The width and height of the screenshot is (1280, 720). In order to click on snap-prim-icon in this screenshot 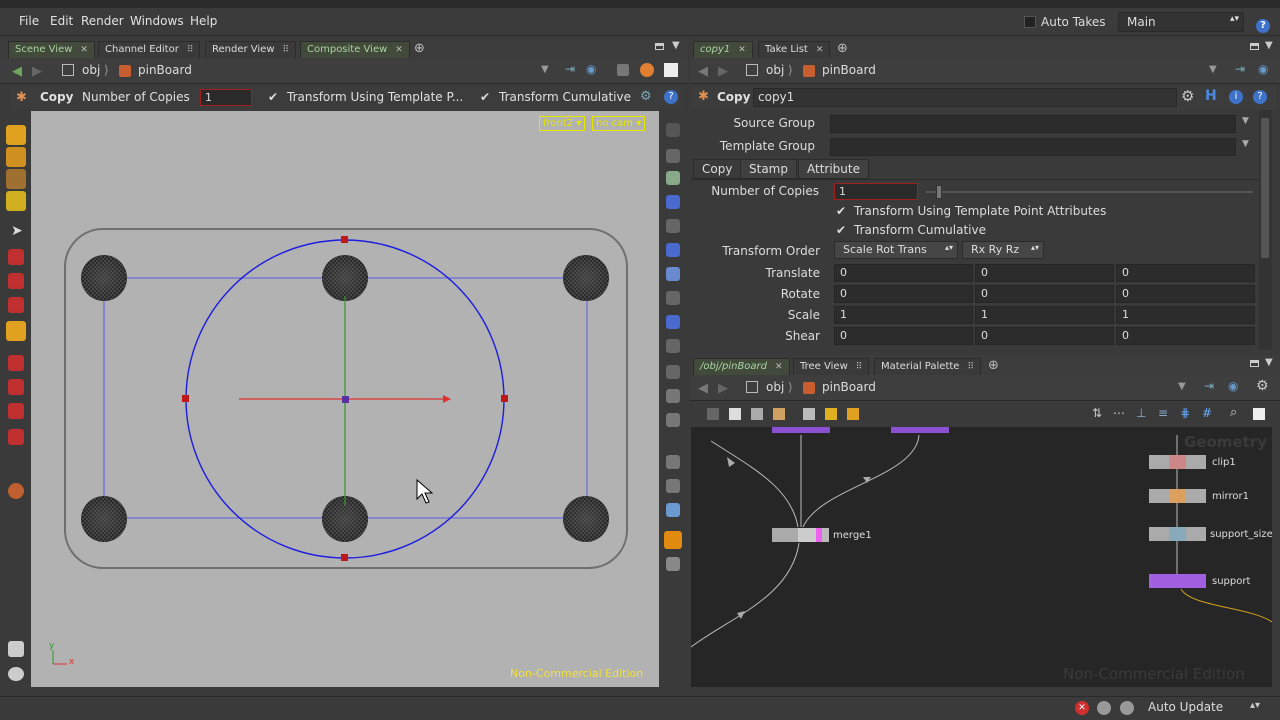, I will do `click(16, 387)`.